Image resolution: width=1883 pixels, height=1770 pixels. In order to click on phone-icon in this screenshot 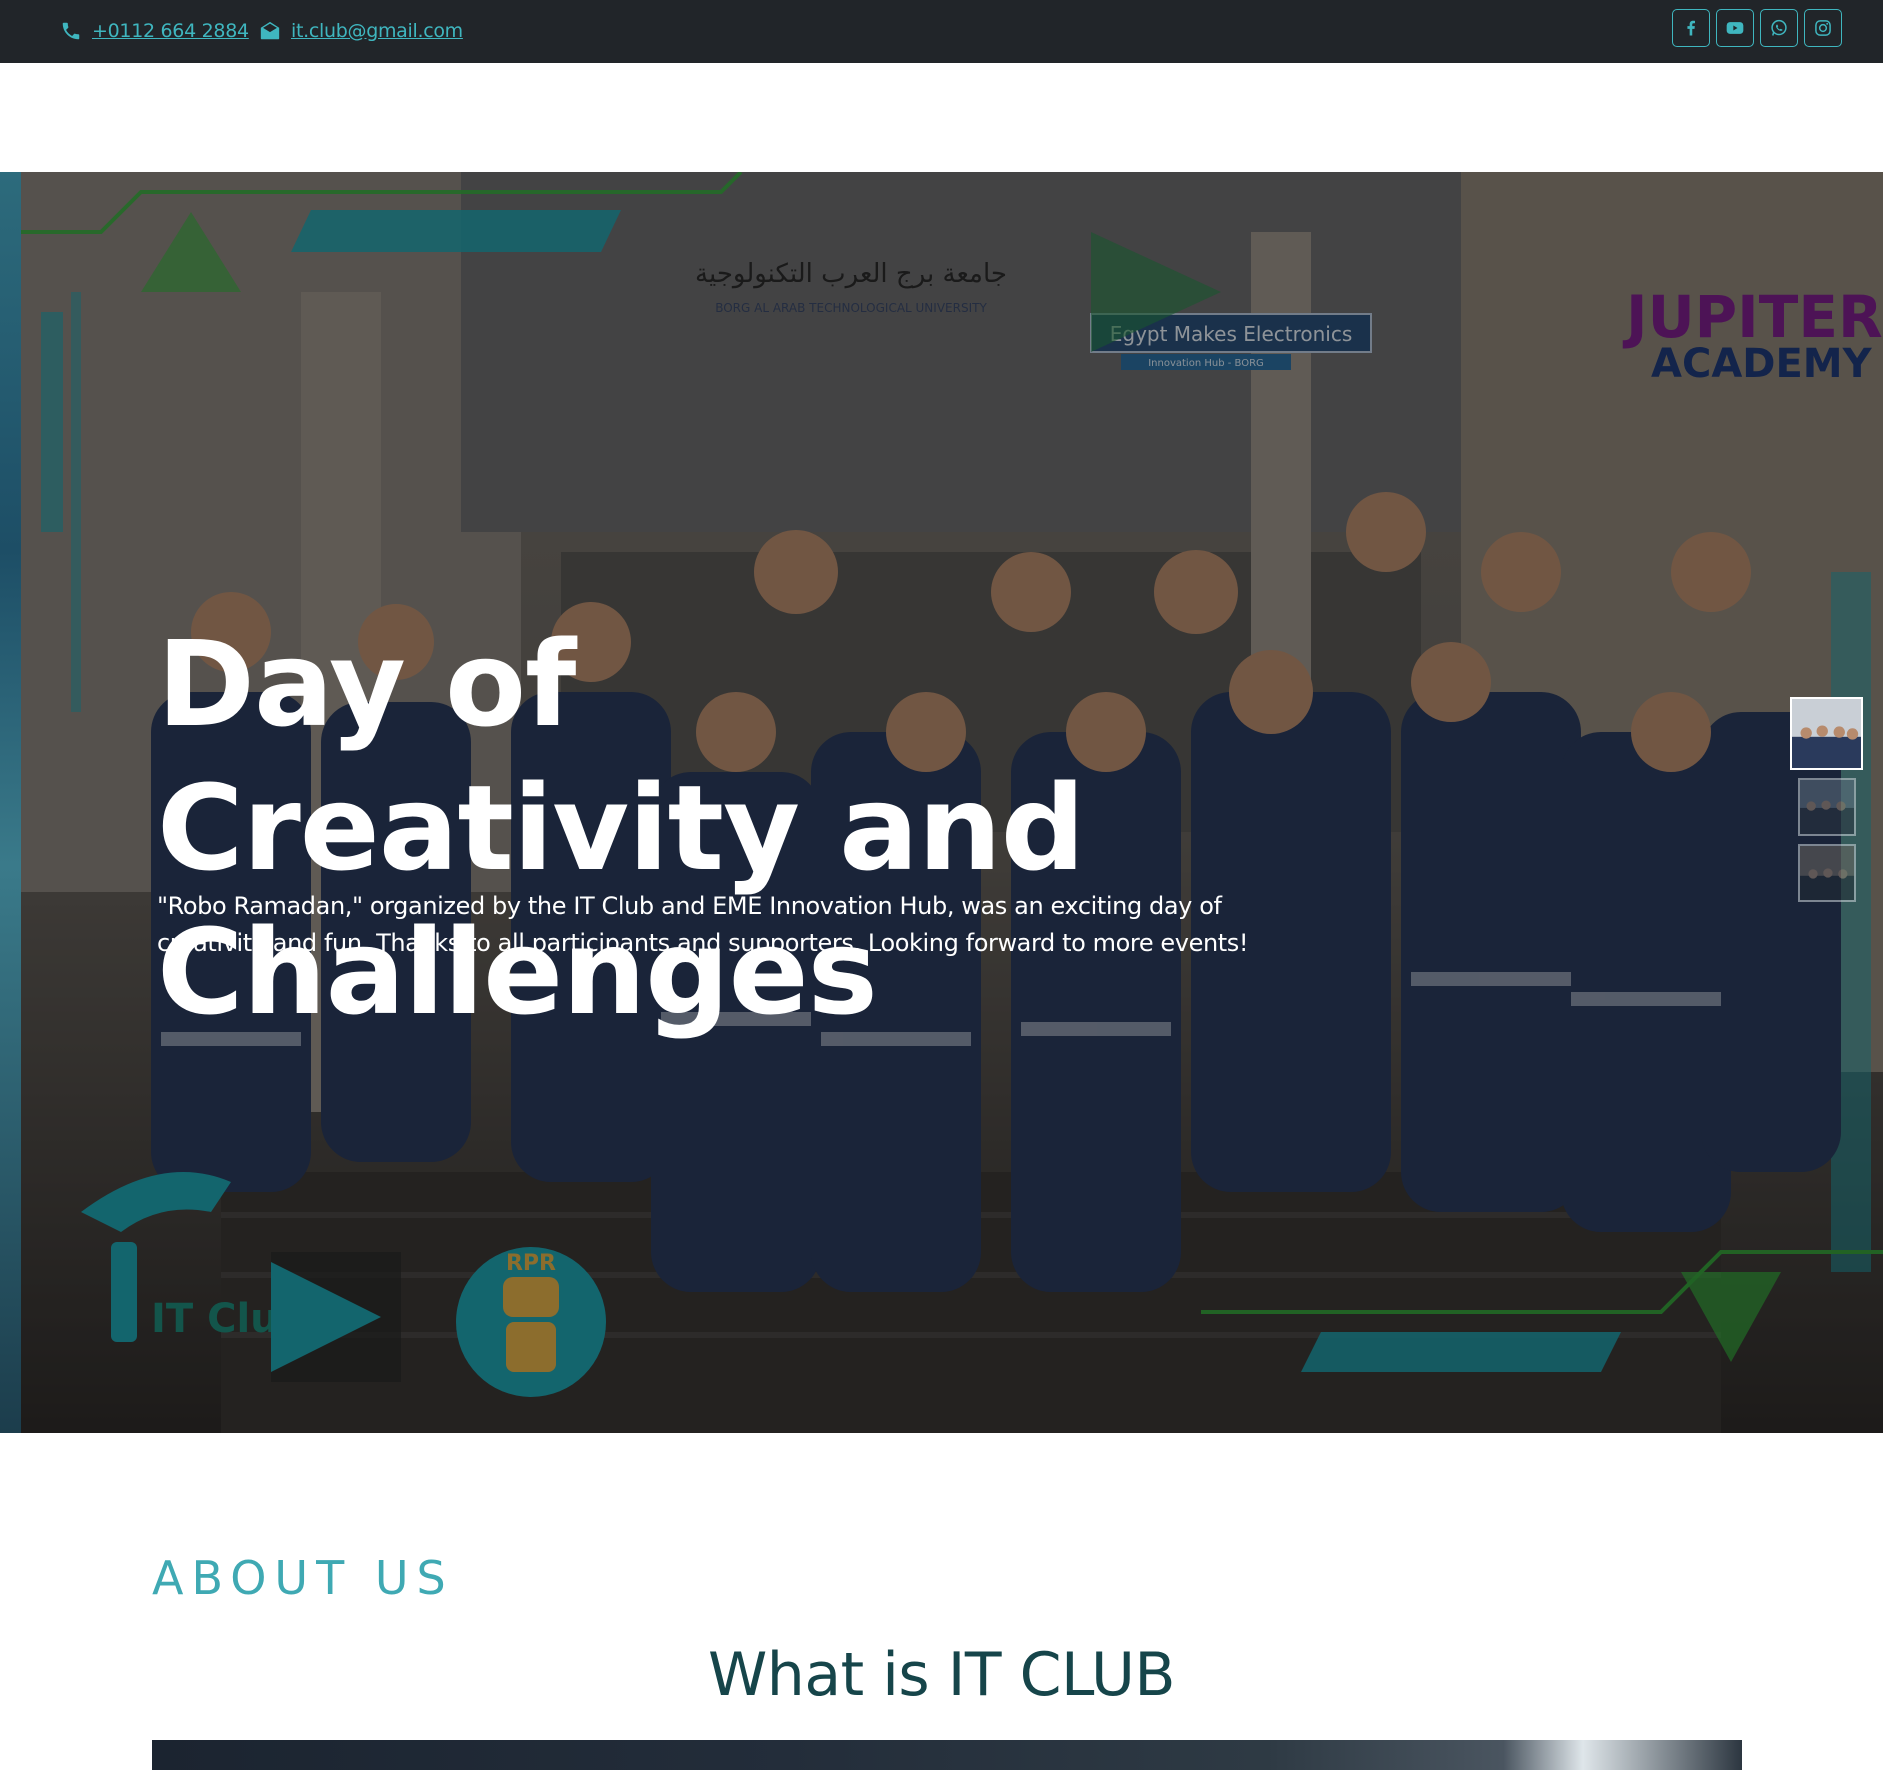, I will do `click(71, 31)`.